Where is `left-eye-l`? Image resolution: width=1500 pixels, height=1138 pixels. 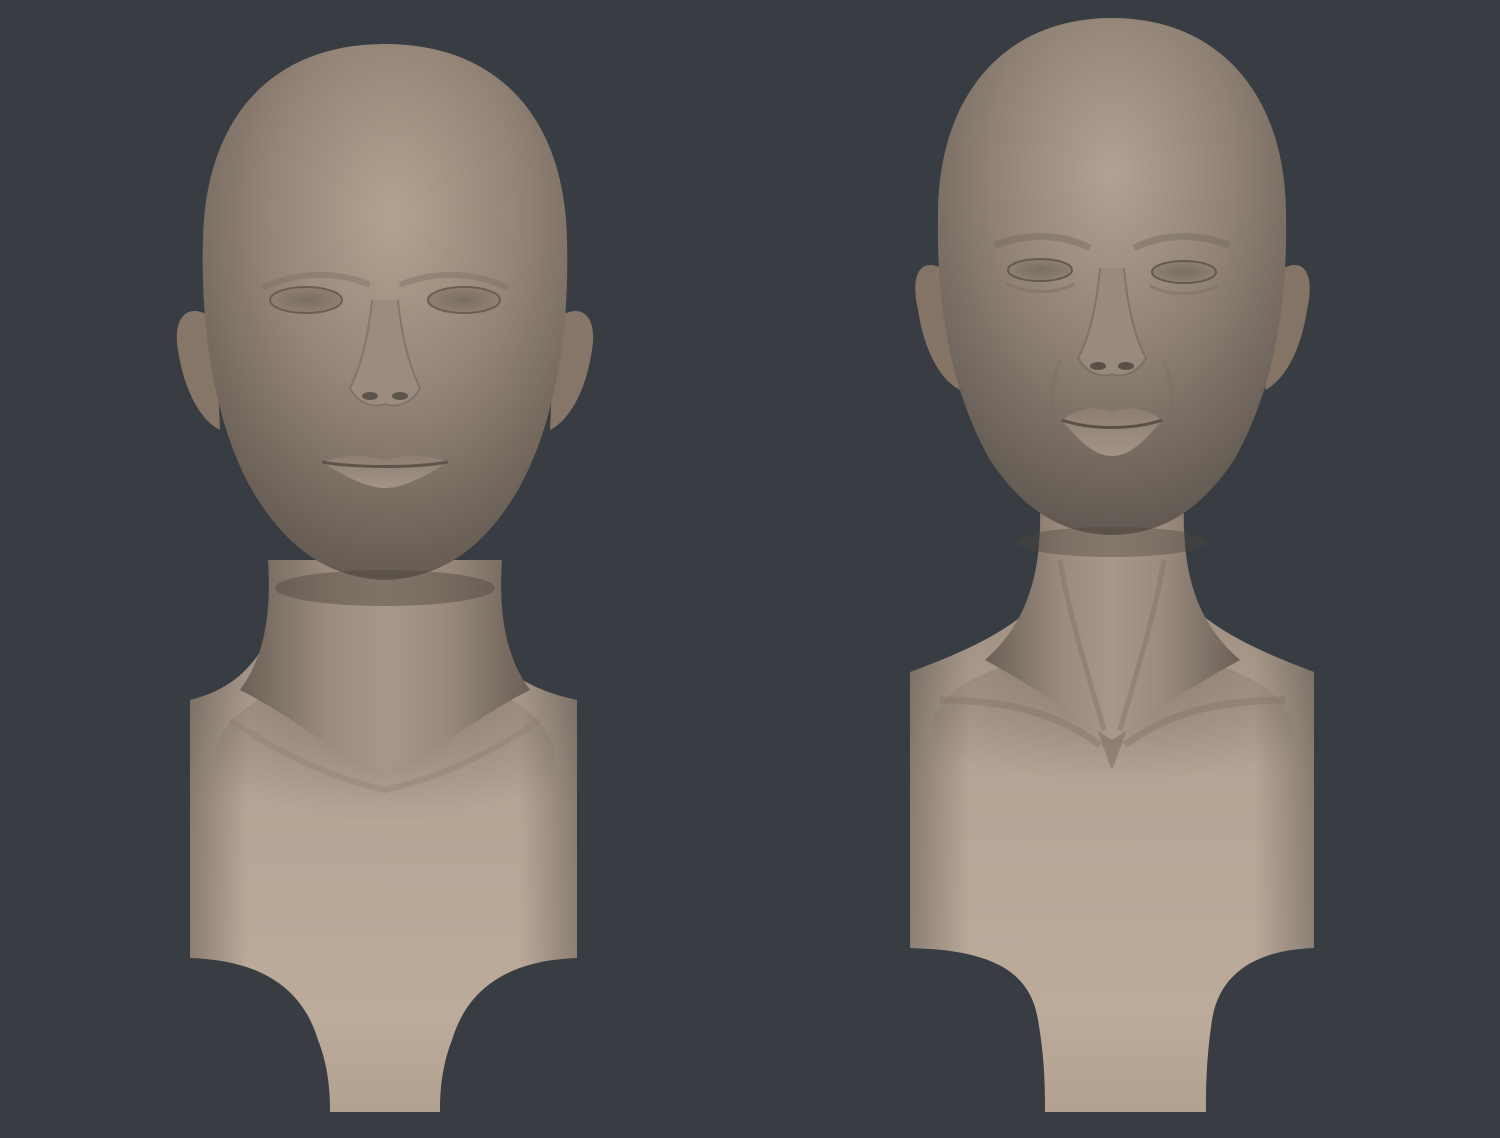 left-eye-l is located at coordinates (306, 300).